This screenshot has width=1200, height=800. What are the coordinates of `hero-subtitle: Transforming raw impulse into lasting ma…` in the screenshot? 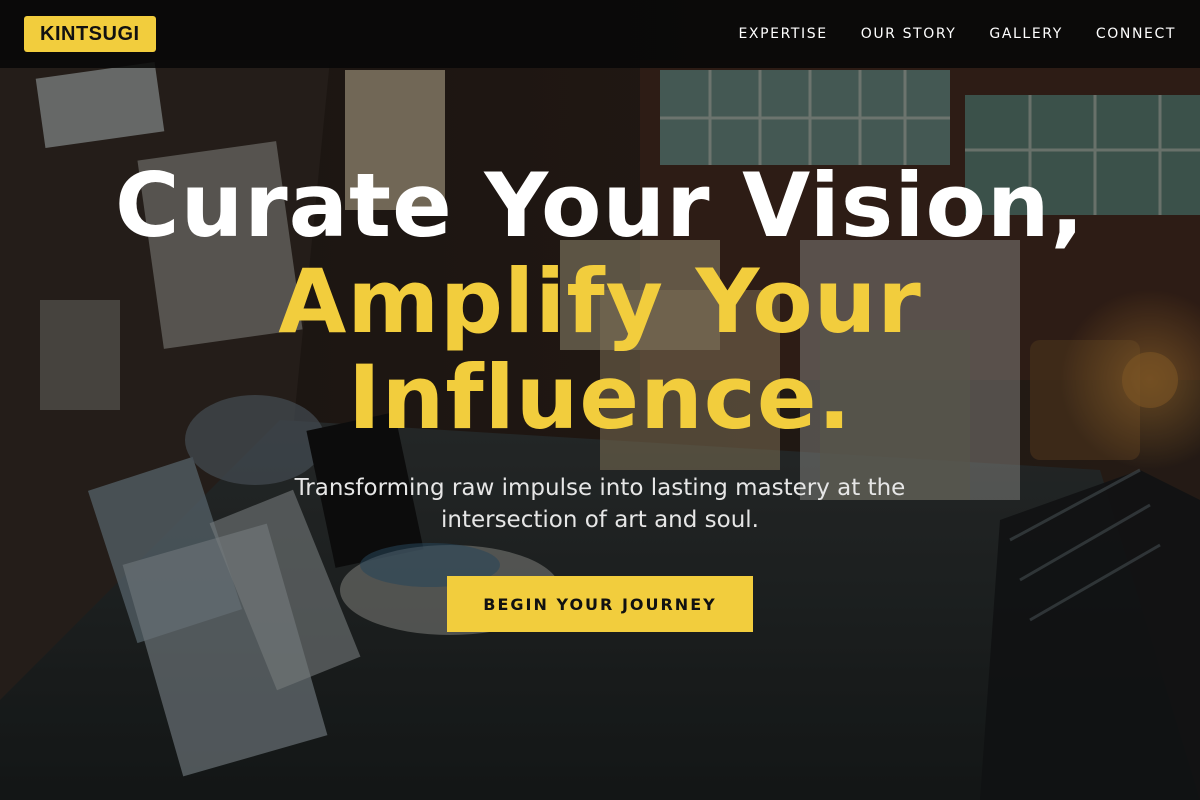 It's located at (600, 504).